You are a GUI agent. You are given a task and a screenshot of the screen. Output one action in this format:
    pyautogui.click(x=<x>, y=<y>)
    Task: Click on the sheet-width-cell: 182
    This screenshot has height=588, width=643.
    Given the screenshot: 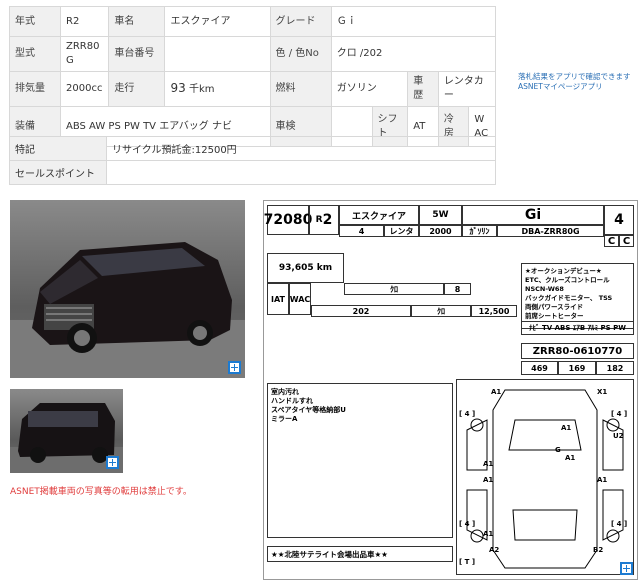 What is the action you would take?
    pyautogui.click(x=615, y=368)
    